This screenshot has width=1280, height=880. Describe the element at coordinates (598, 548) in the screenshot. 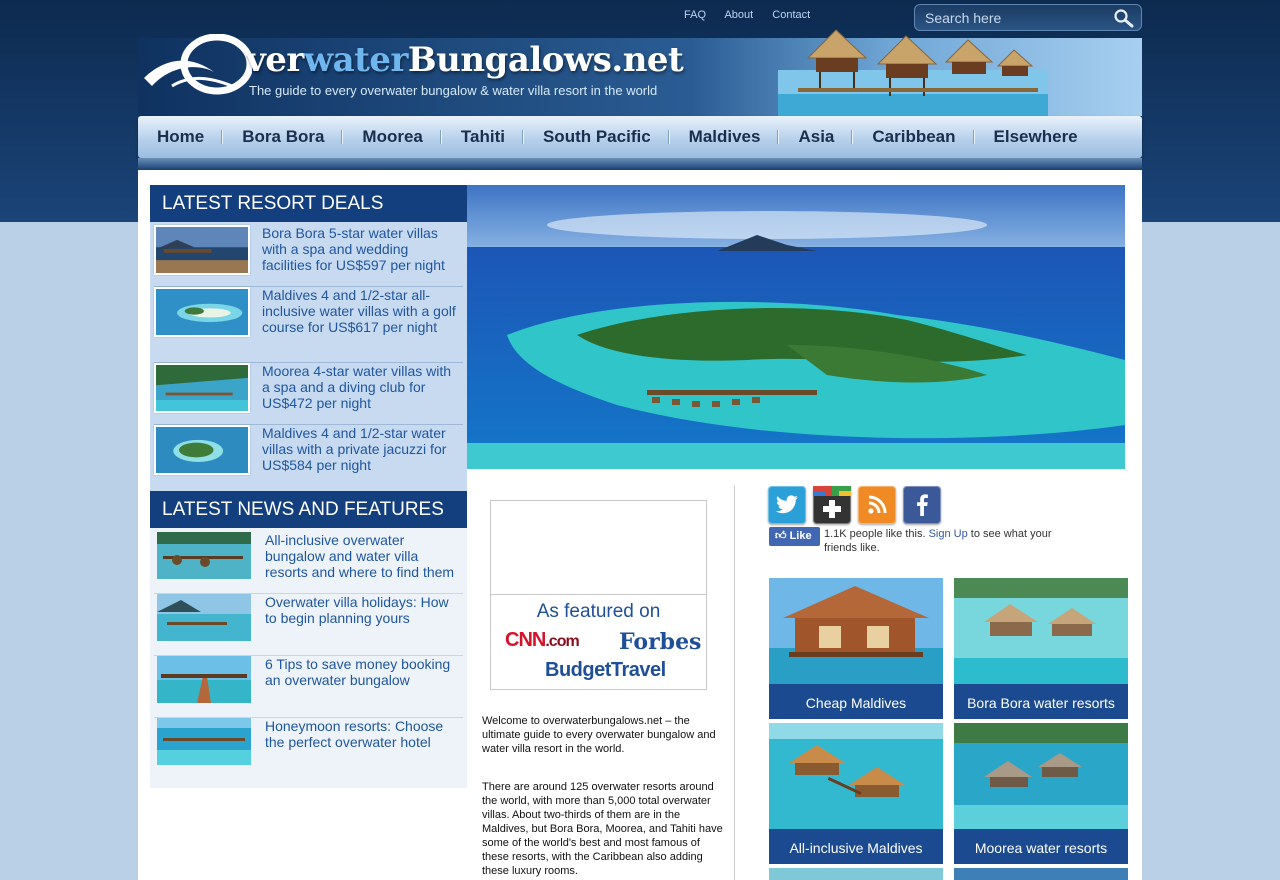

I see `ad-space` at that location.